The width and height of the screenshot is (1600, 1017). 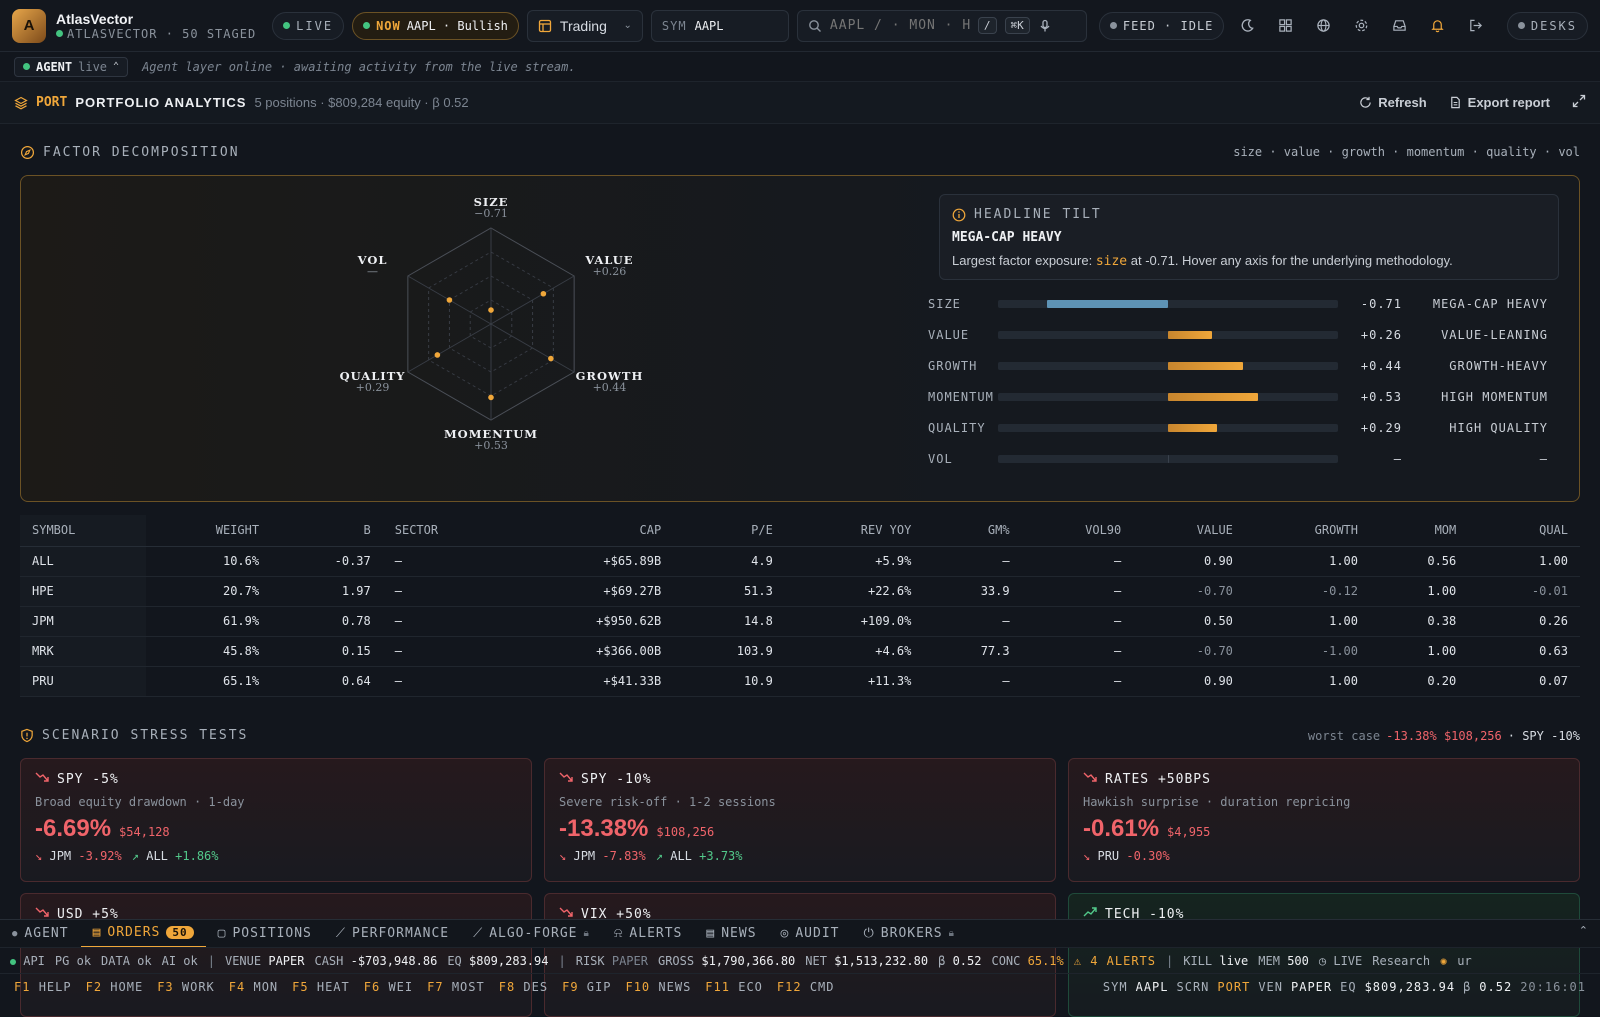 What do you see at coordinates (253, 987) in the screenshot?
I see `fkey-f4: F4 MON` at bounding box center [253, 987].